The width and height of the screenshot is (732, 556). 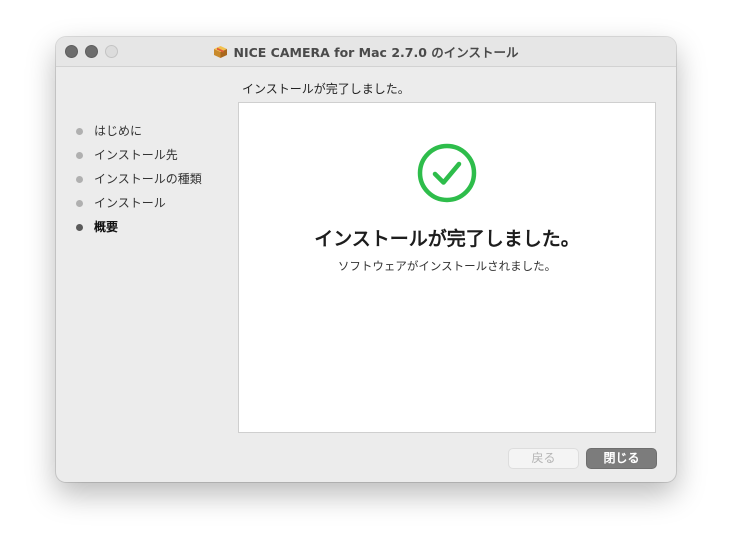 I want to click on title-bar: NICE CAMERA for Mac 2.7.0 のインストール, so click(x=366, y=52).